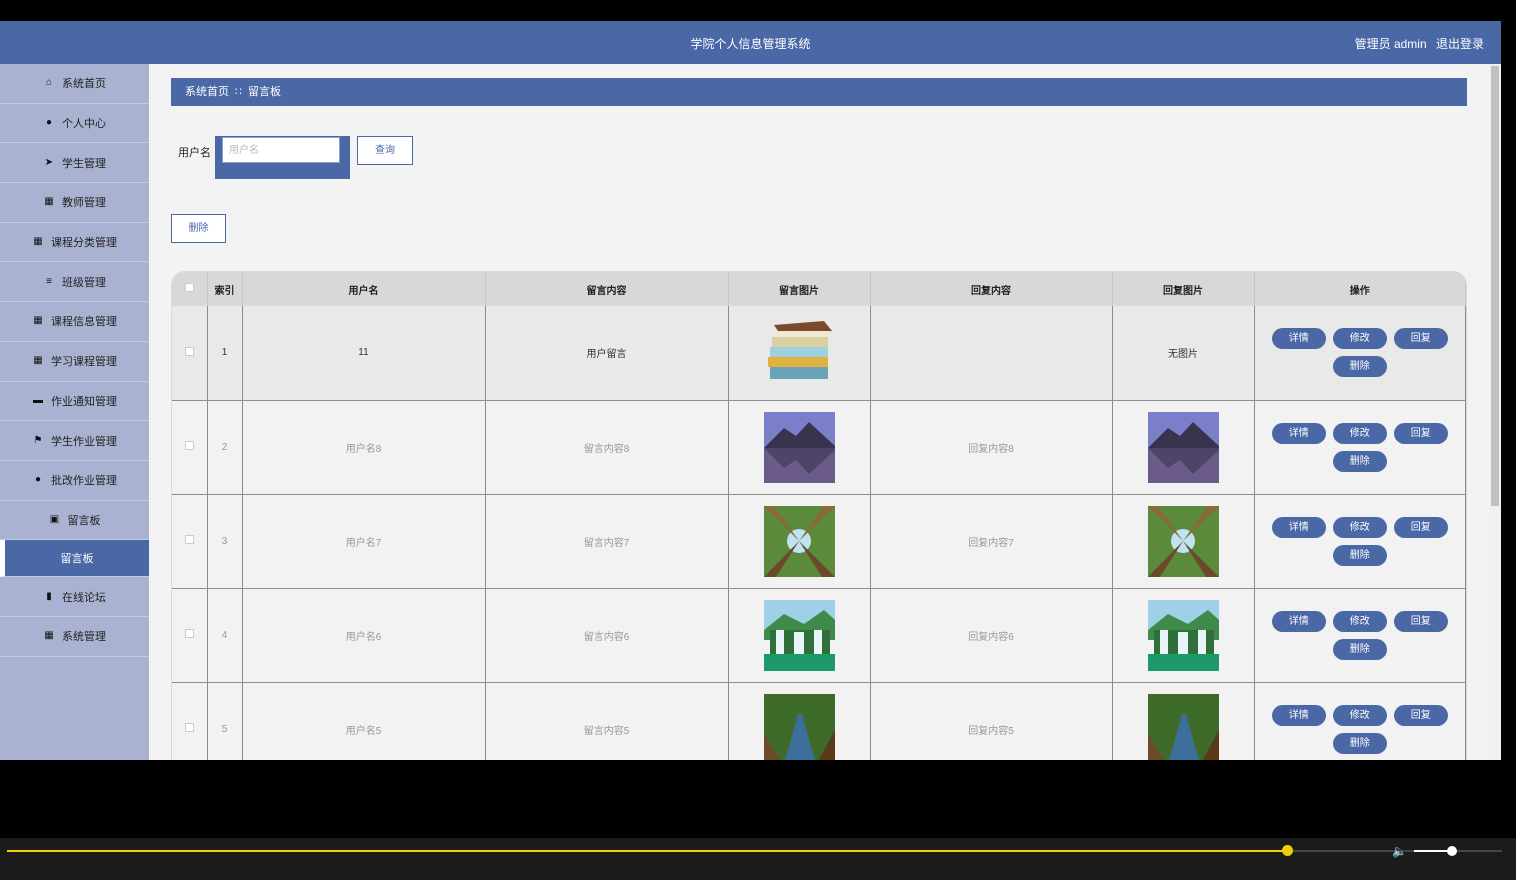 The height and width of the screenshot is (880, 1516). Describe the element at coordinates (1287, 850) in the screenshot. I see `progress-knob` at that location.